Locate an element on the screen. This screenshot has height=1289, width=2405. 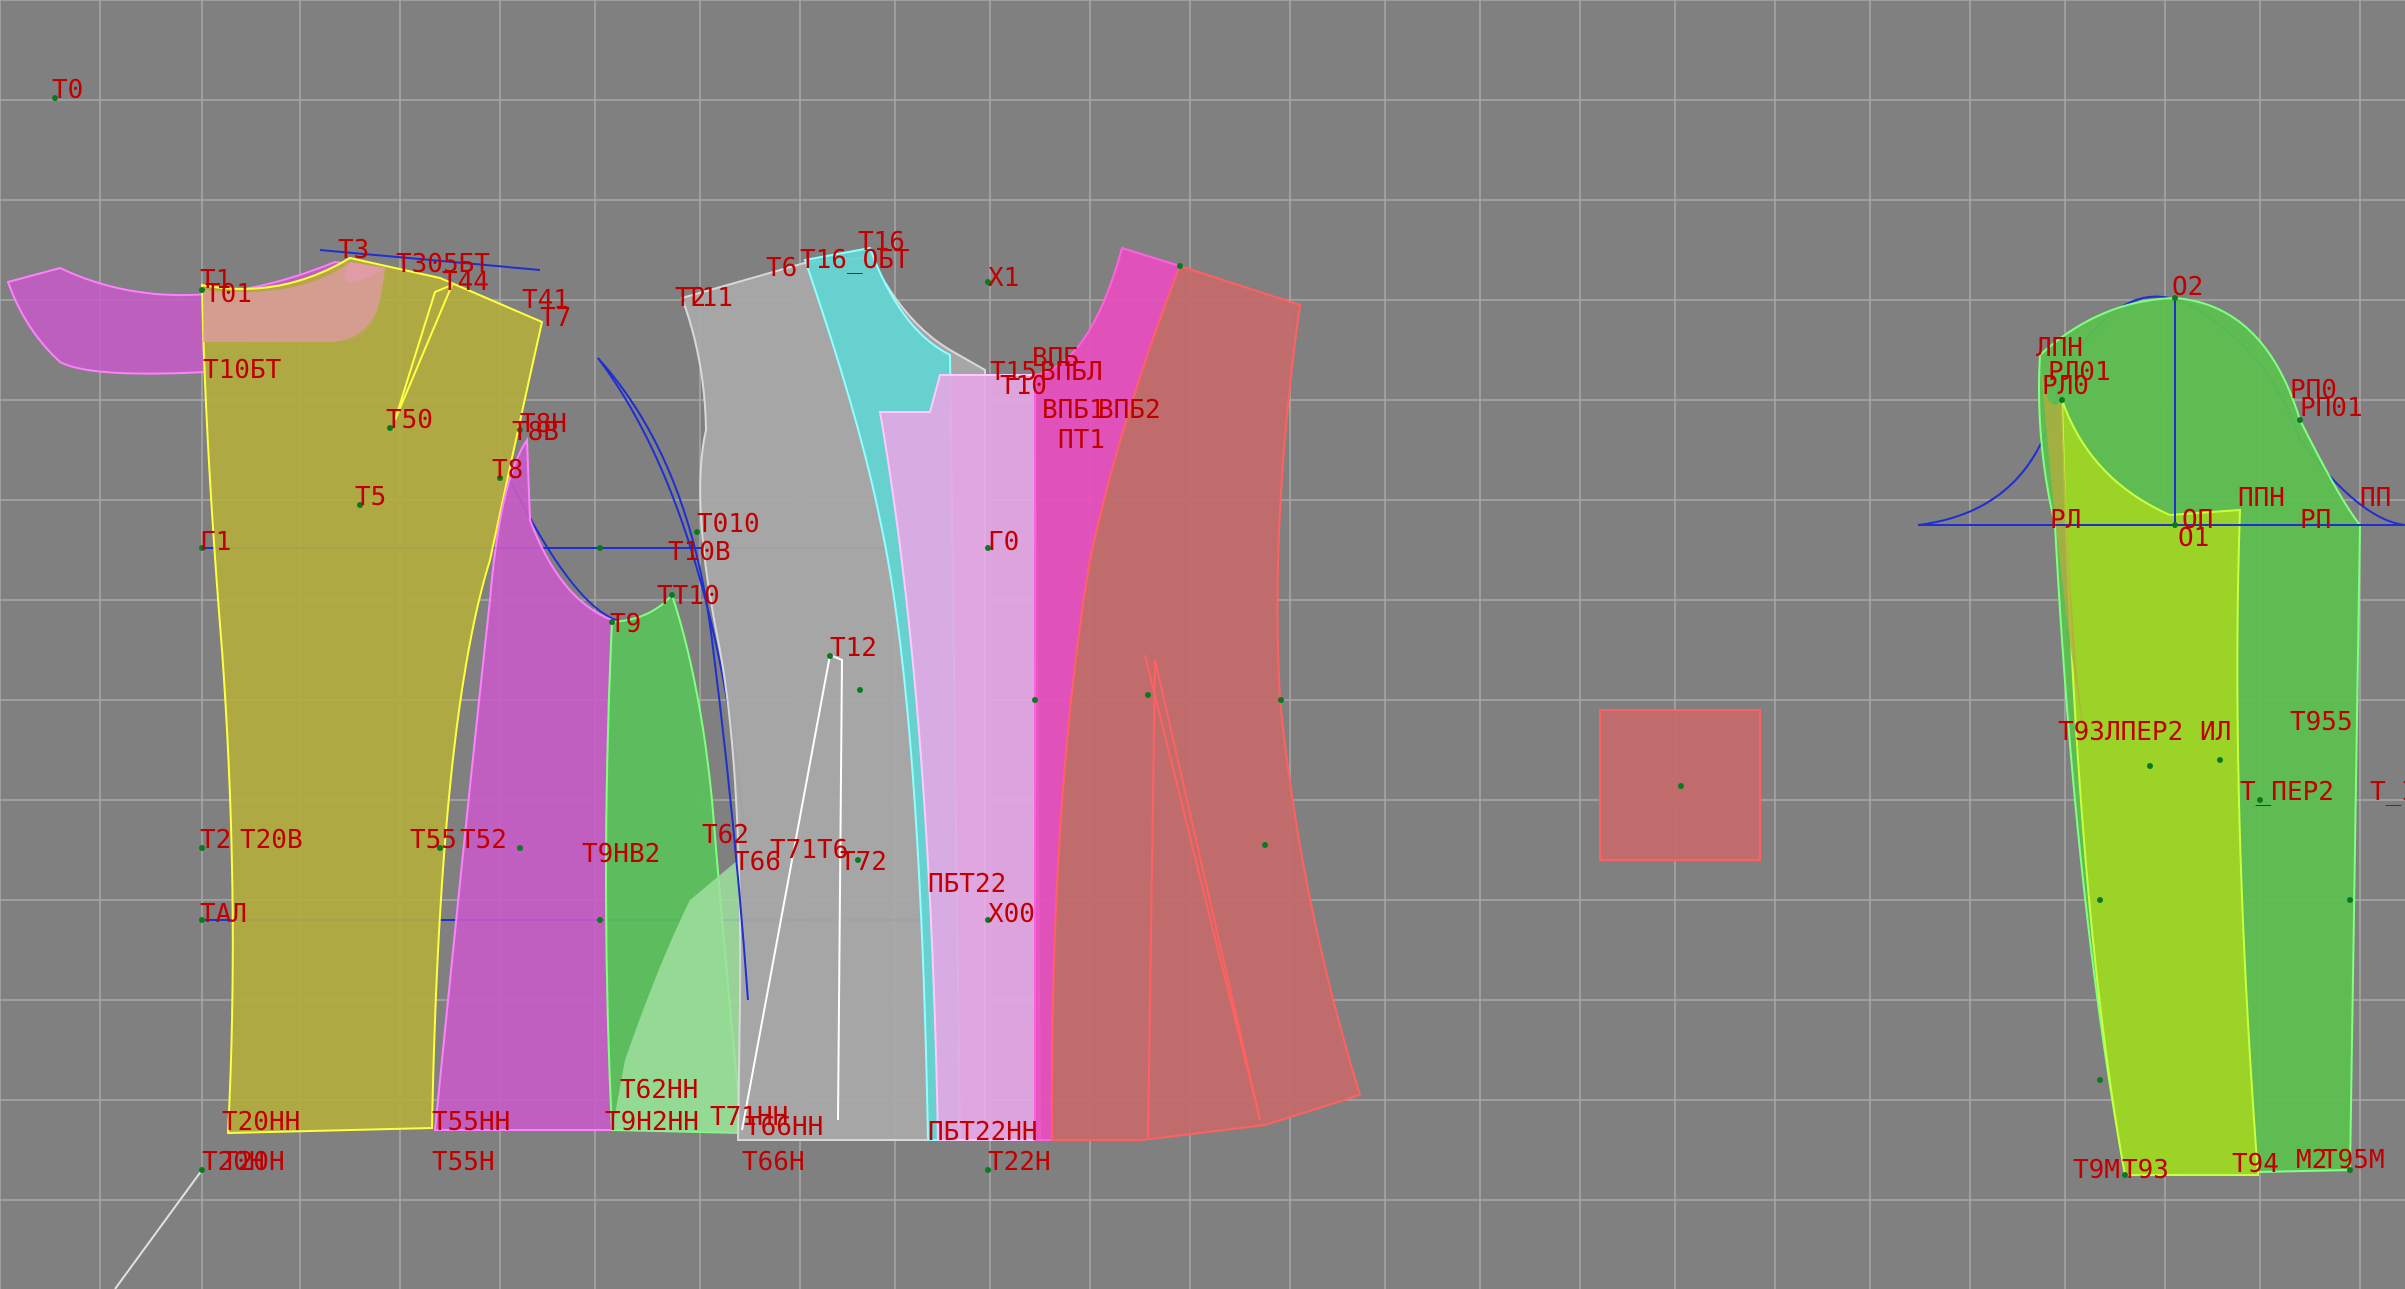
point-label: T20H is located at coordinates (253, 1162).